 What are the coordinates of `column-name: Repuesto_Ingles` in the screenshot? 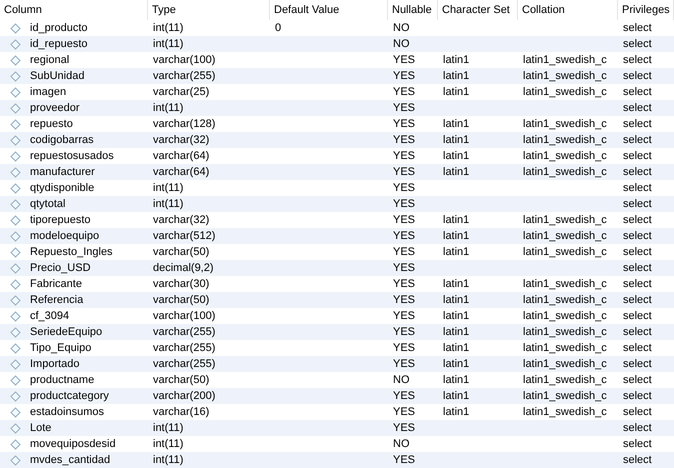 It's located at (71, 252).